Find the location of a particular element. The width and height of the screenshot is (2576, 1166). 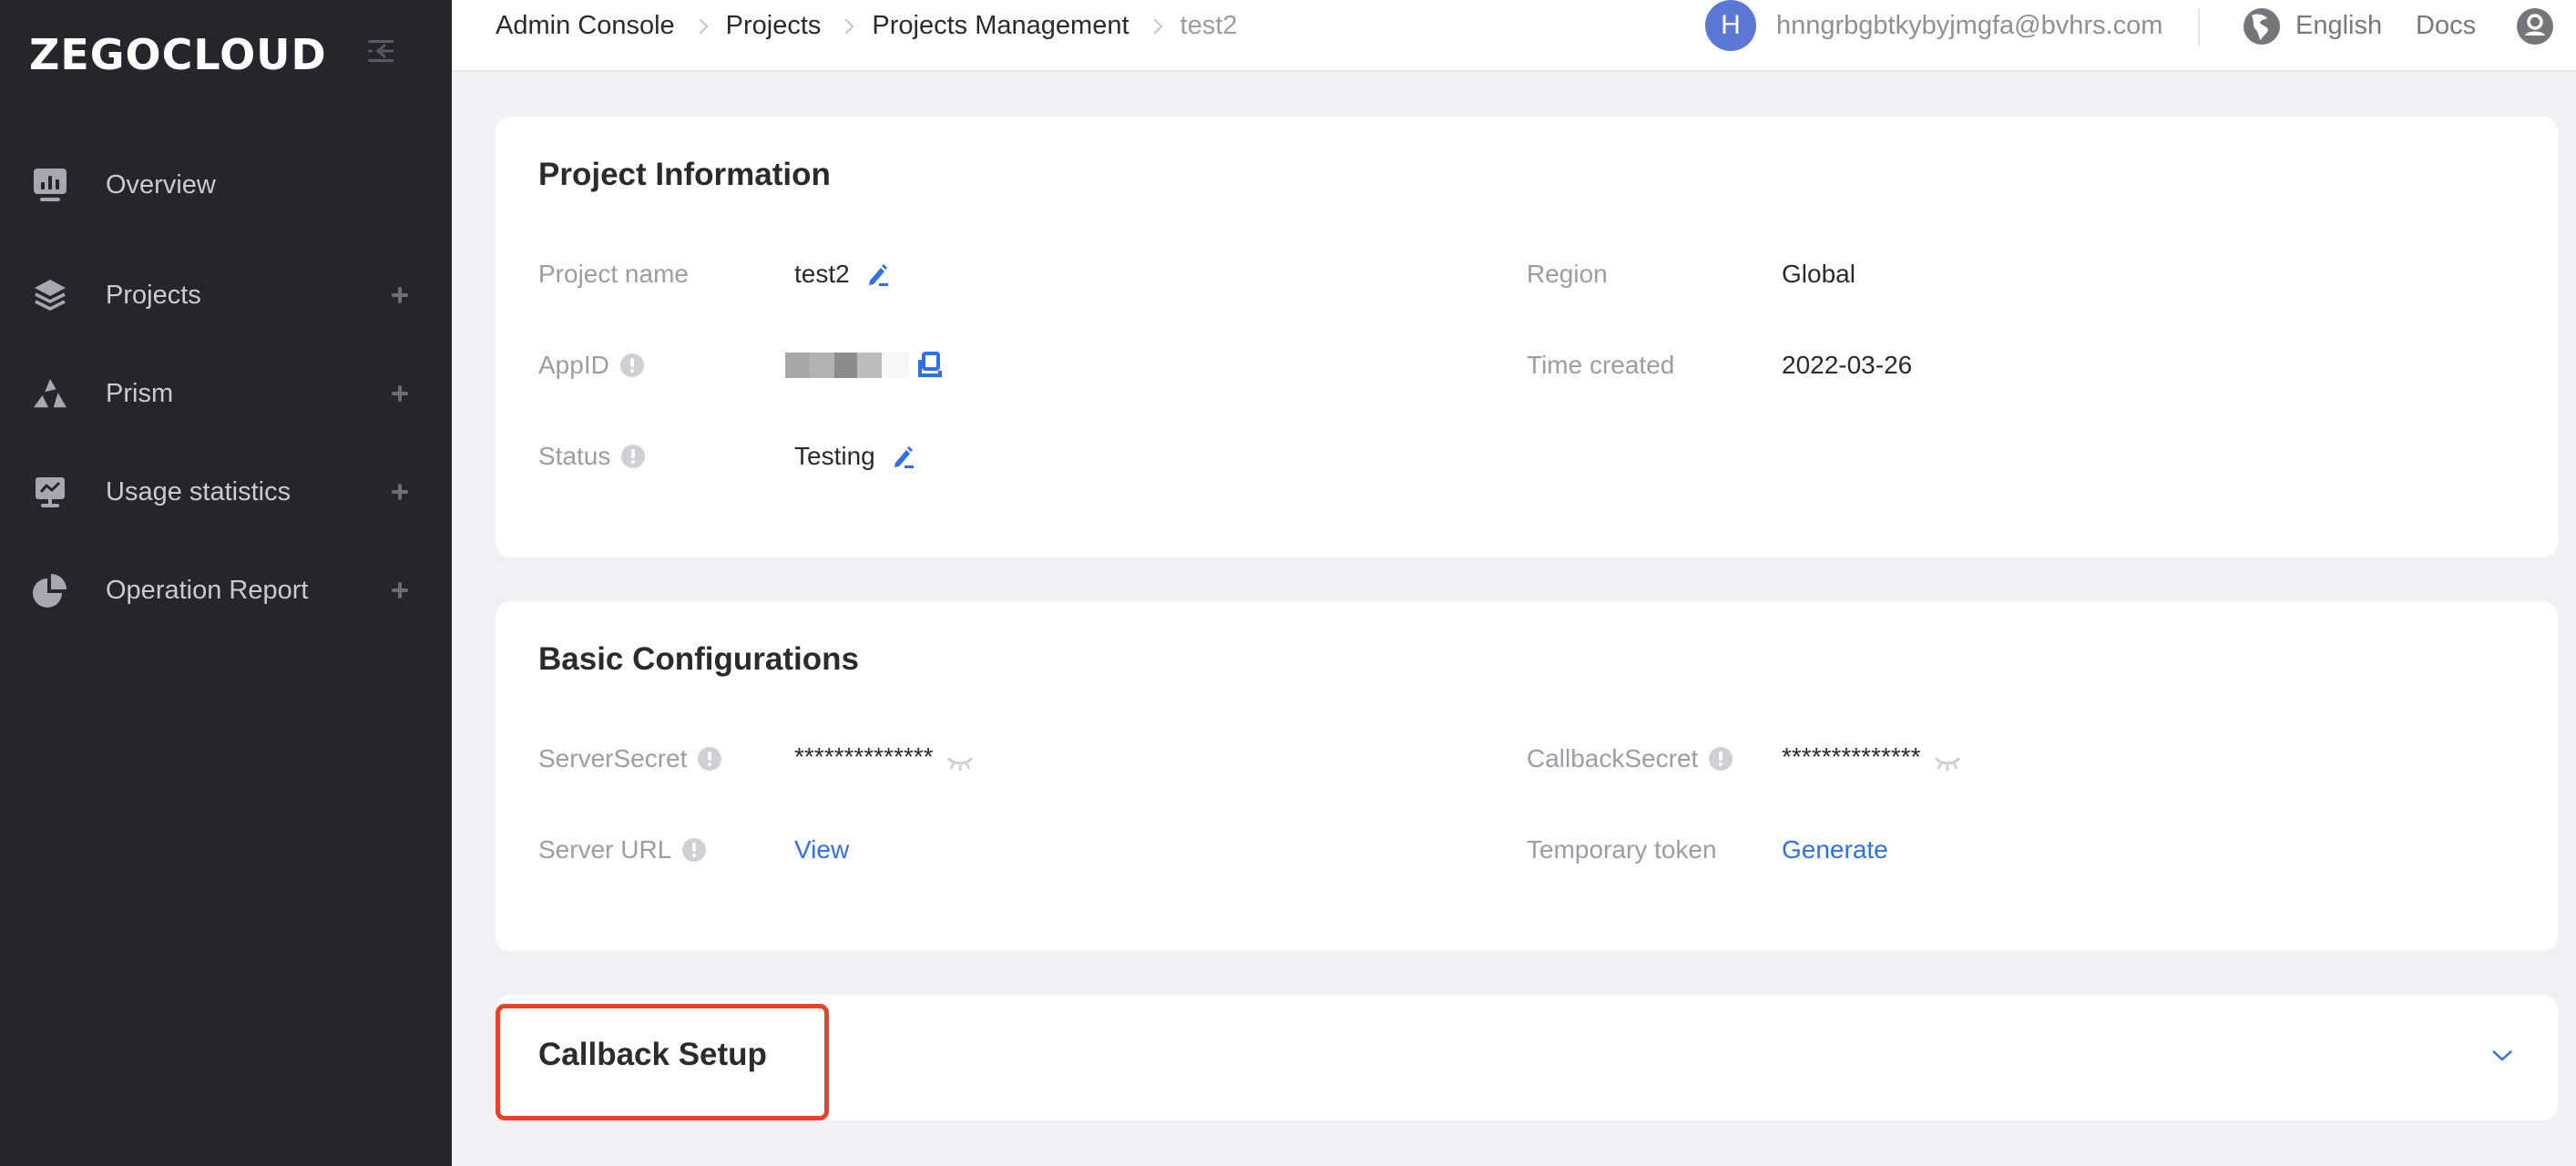

sidebar-item-label: Operation Report is located at coordinates (207, 590).